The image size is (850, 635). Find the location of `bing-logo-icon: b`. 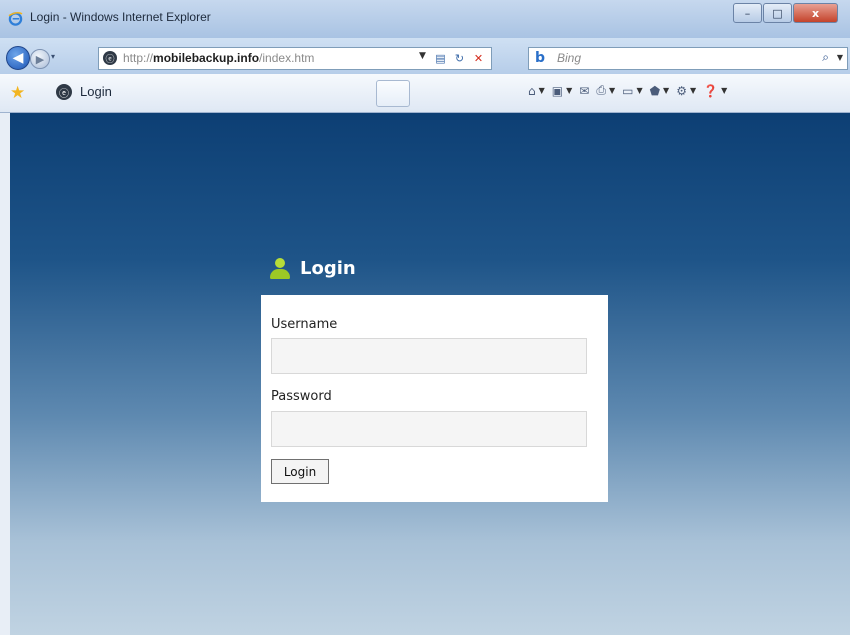

bing-logo-icon: b is located at coordinates (540, 58).